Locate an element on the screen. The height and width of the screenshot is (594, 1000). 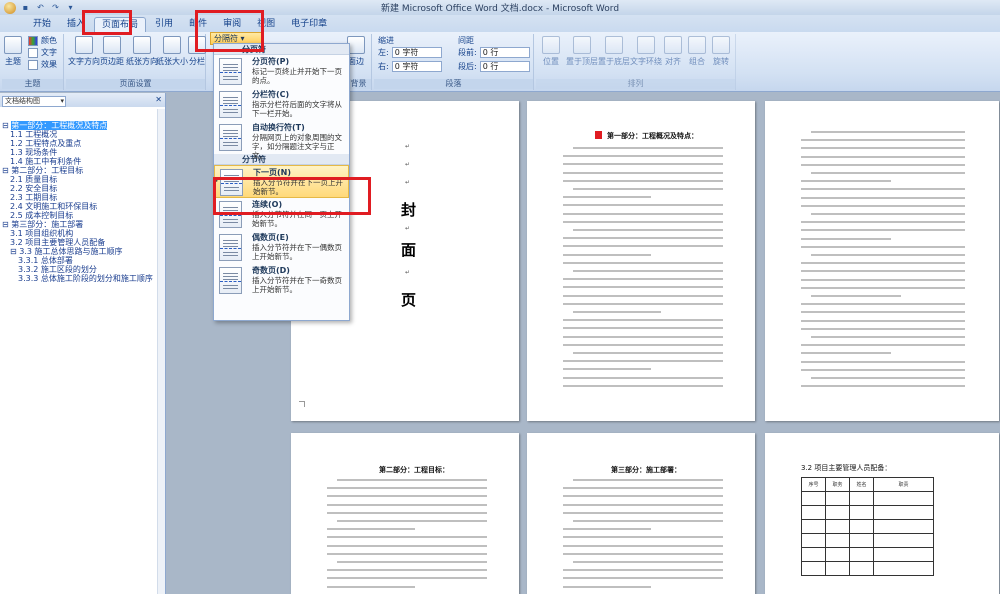
page-5: 第三部分：施工部署： is located at coordinates (641, 513).